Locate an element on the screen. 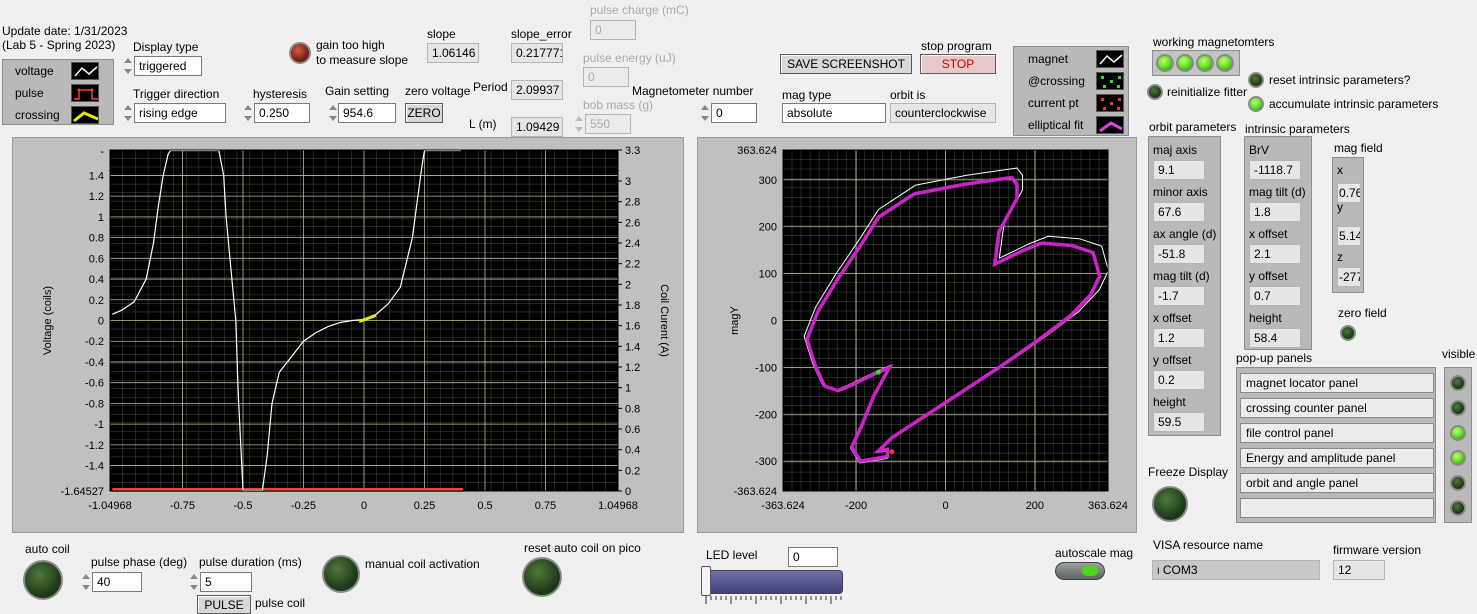  mag-field-y: 5.14063 is located at coordinates (1349, 236).